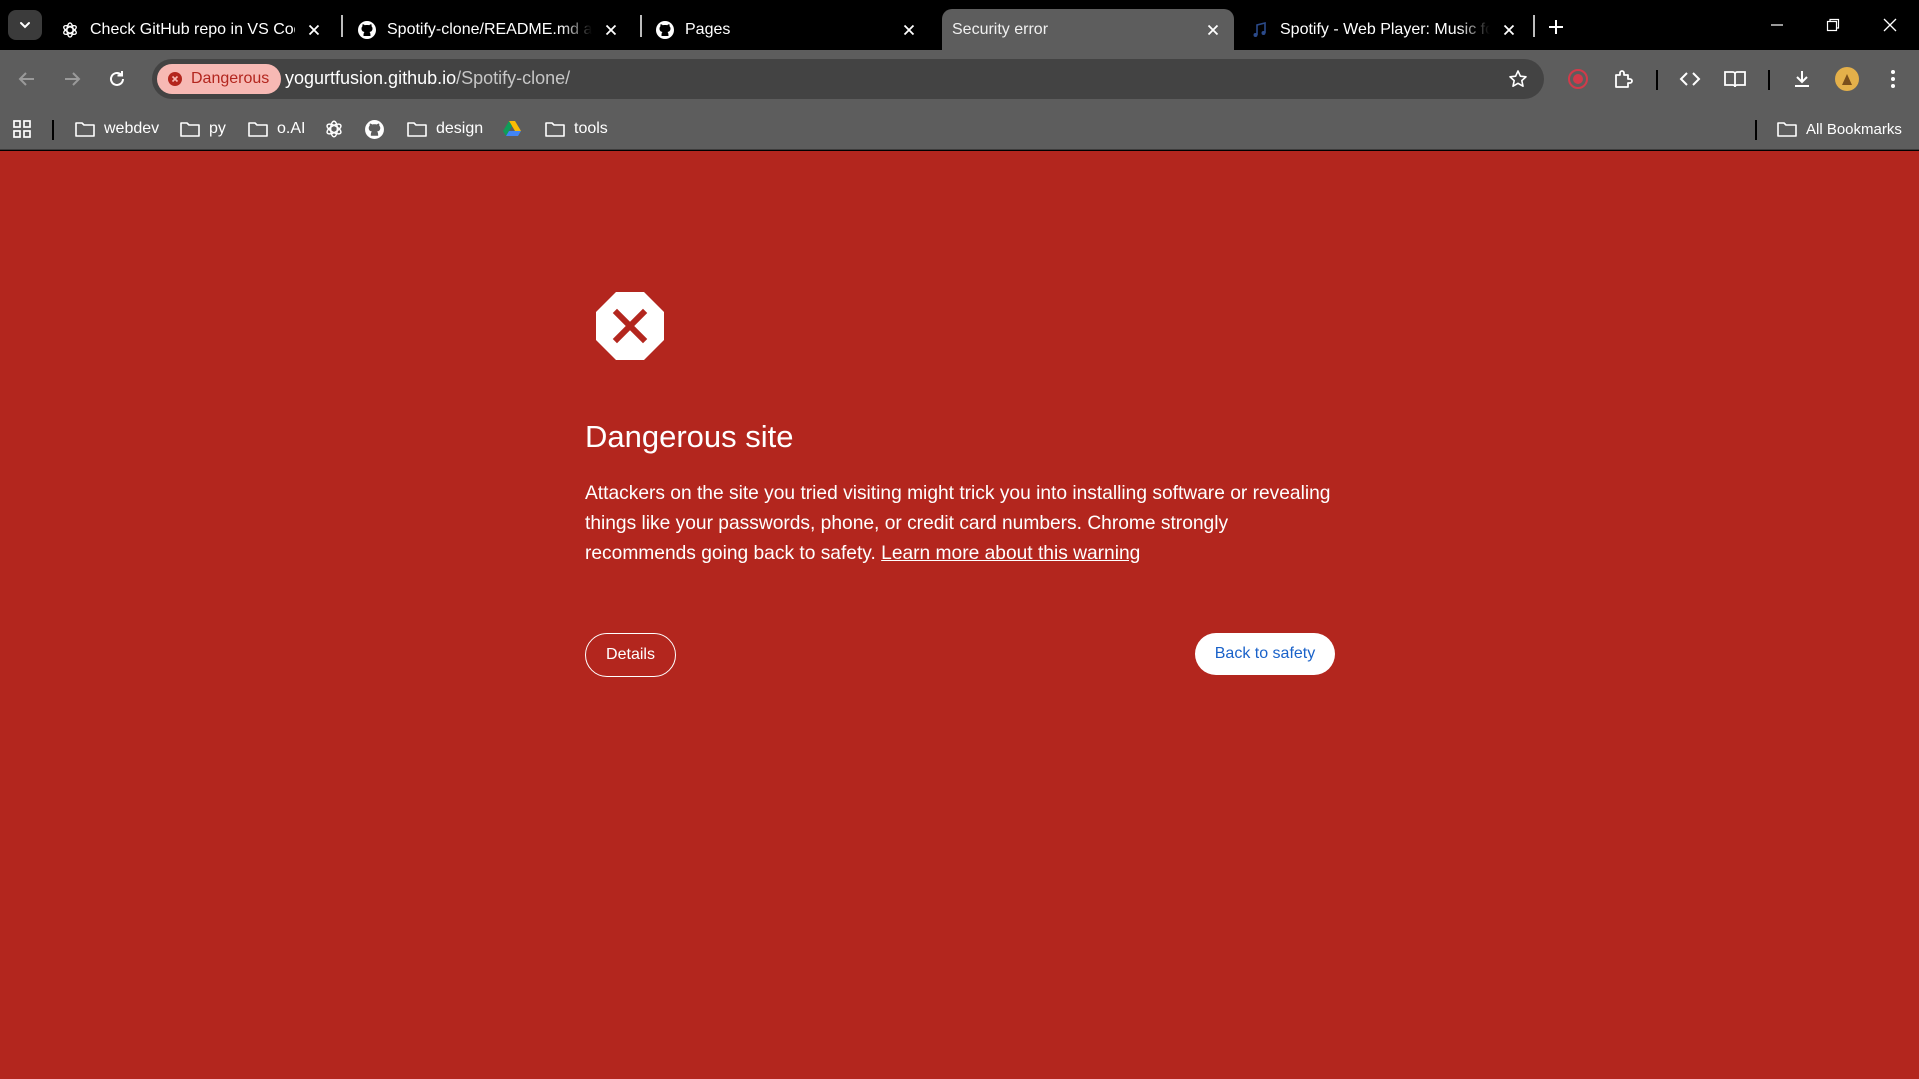  I want to click on more-vert-icon, so click(1893, 79).